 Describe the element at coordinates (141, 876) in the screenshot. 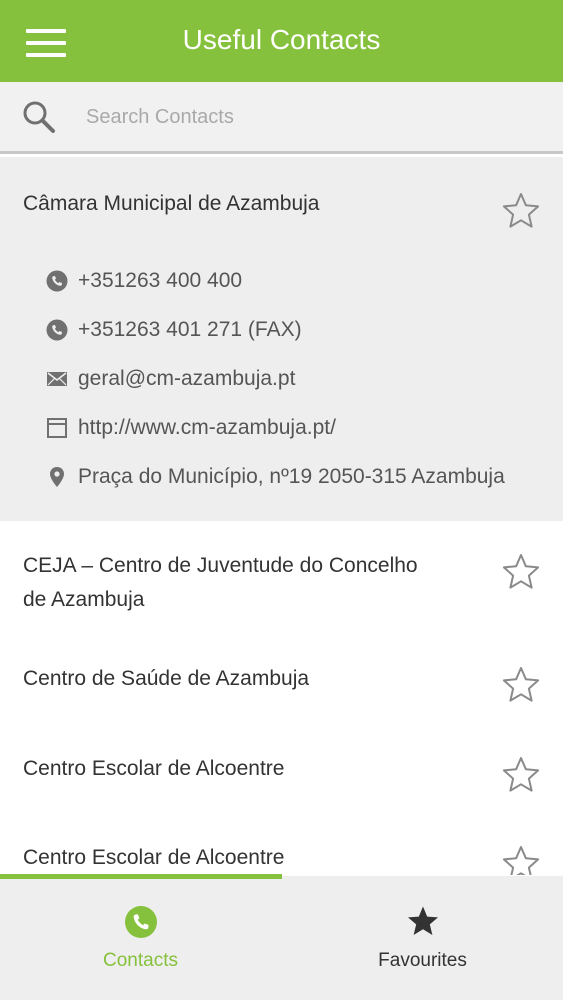

I see `active-tab-indicator` at that location.